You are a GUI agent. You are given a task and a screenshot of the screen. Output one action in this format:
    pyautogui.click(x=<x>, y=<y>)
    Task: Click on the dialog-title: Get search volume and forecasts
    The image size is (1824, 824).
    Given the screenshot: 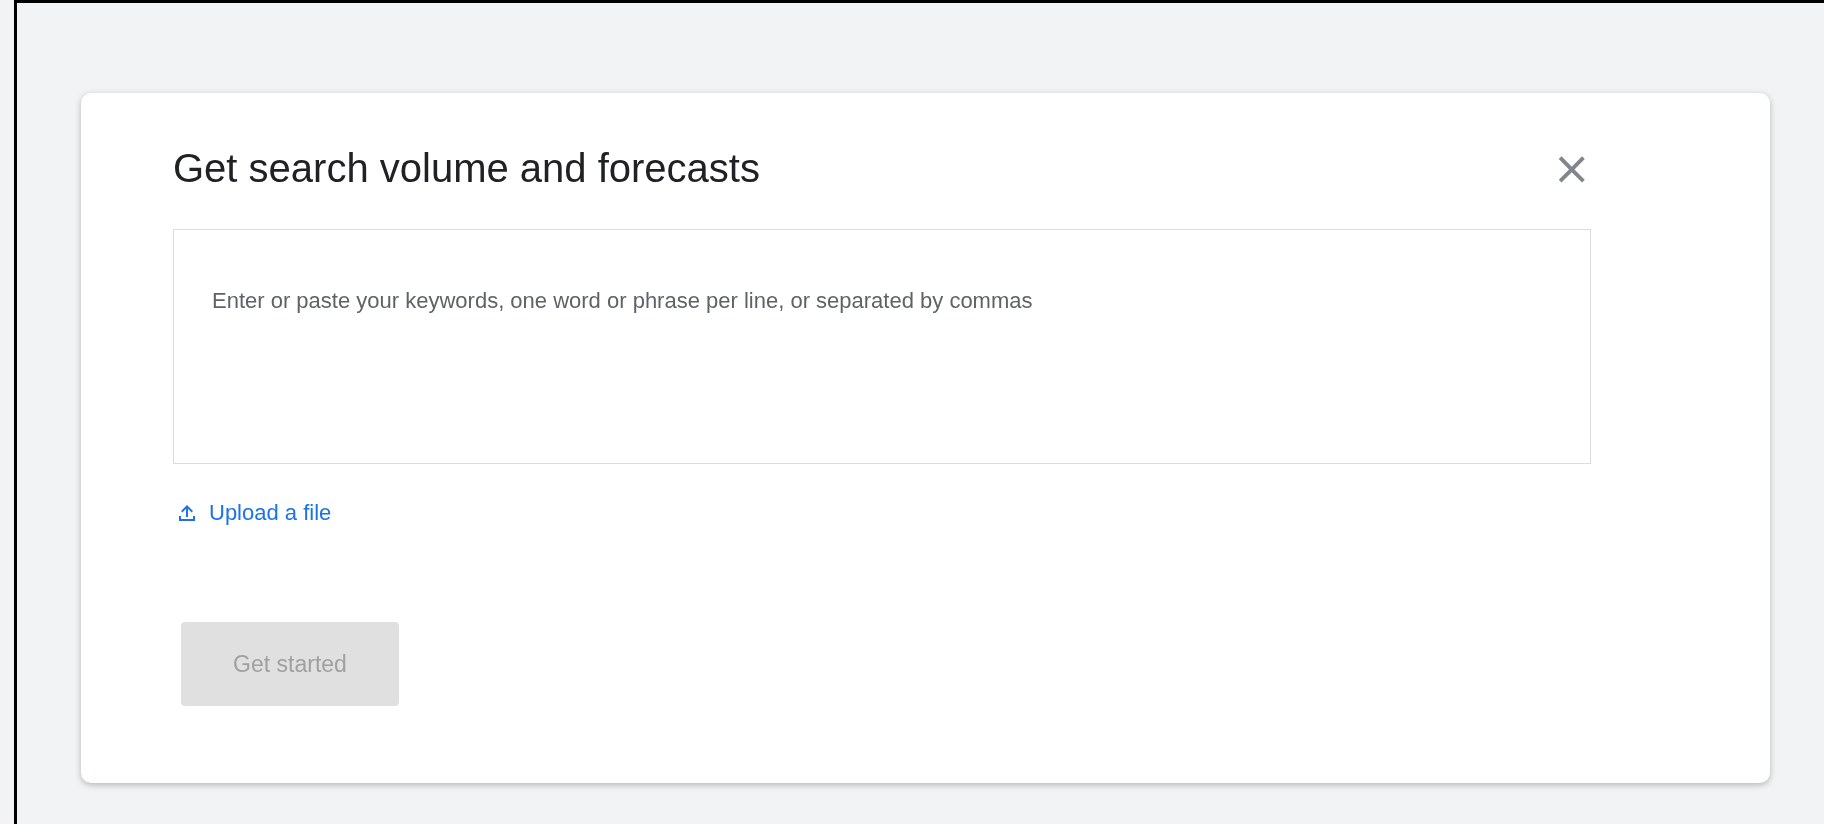 What is the action you would take?
    pyautogui.click(x=466, y=168)
    